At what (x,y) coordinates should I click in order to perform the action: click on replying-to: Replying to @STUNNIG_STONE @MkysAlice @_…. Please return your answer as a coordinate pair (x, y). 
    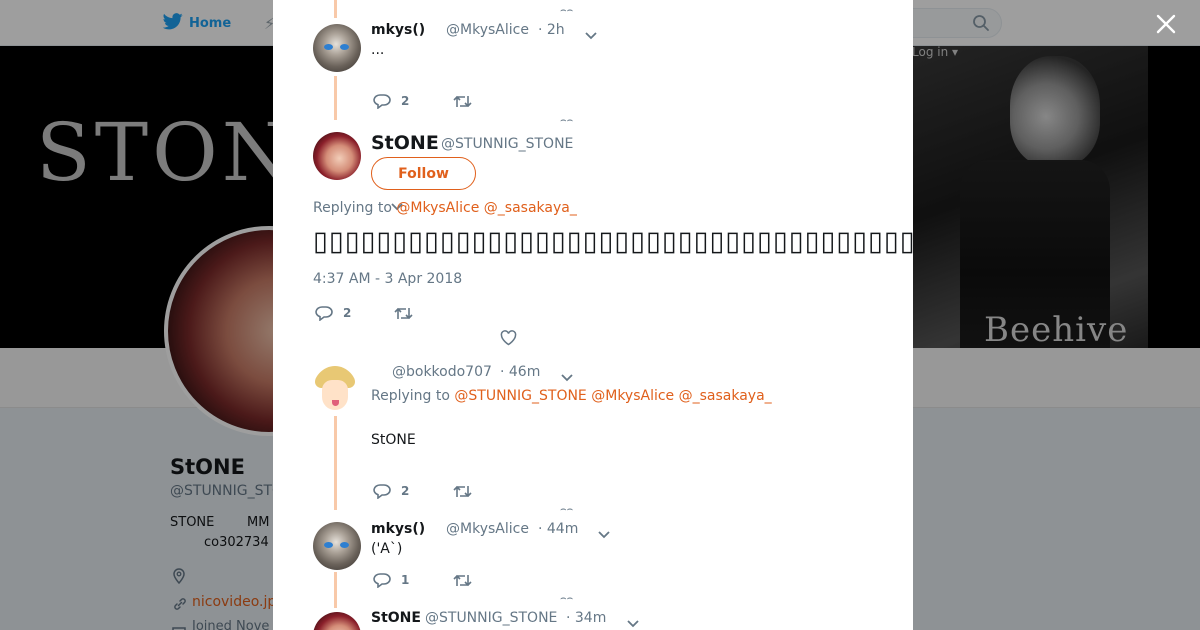
    Looking at the image, I should click on (571, 396).